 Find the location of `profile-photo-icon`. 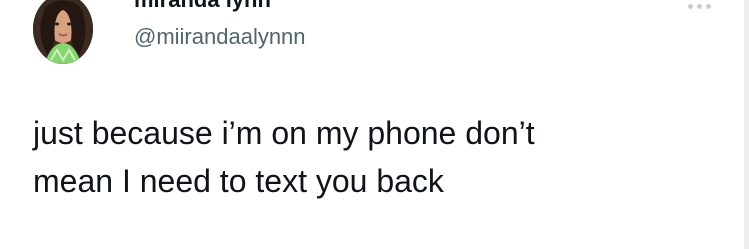

profile-photo-icon is located at coordinates (63, 32).